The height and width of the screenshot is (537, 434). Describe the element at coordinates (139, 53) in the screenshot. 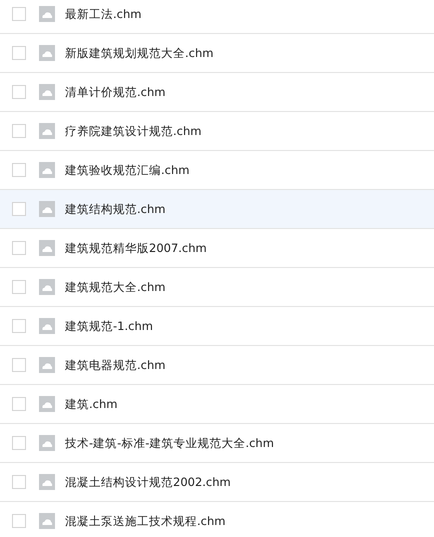

I see `file-name: 新版建筑规划规范大全.chm` at that location.